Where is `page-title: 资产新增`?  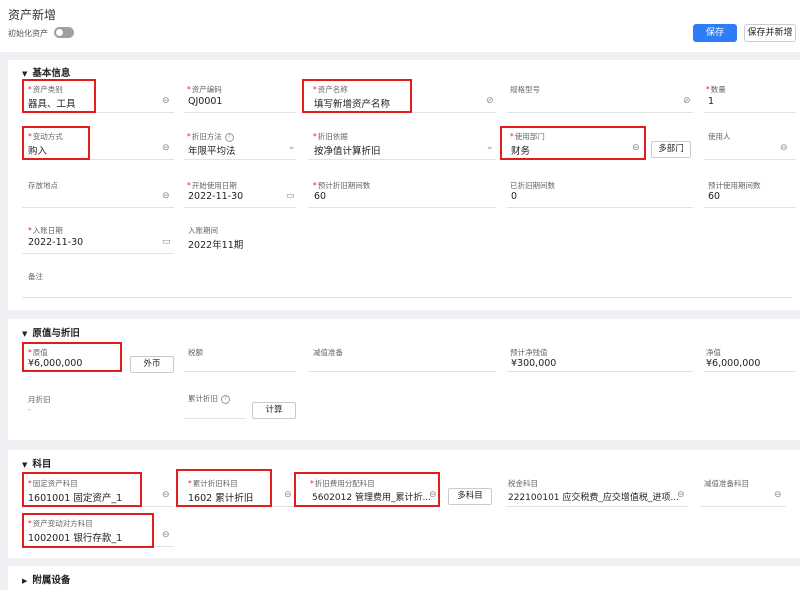
page-title: 资产新增 is located at coordinates (32, 15).